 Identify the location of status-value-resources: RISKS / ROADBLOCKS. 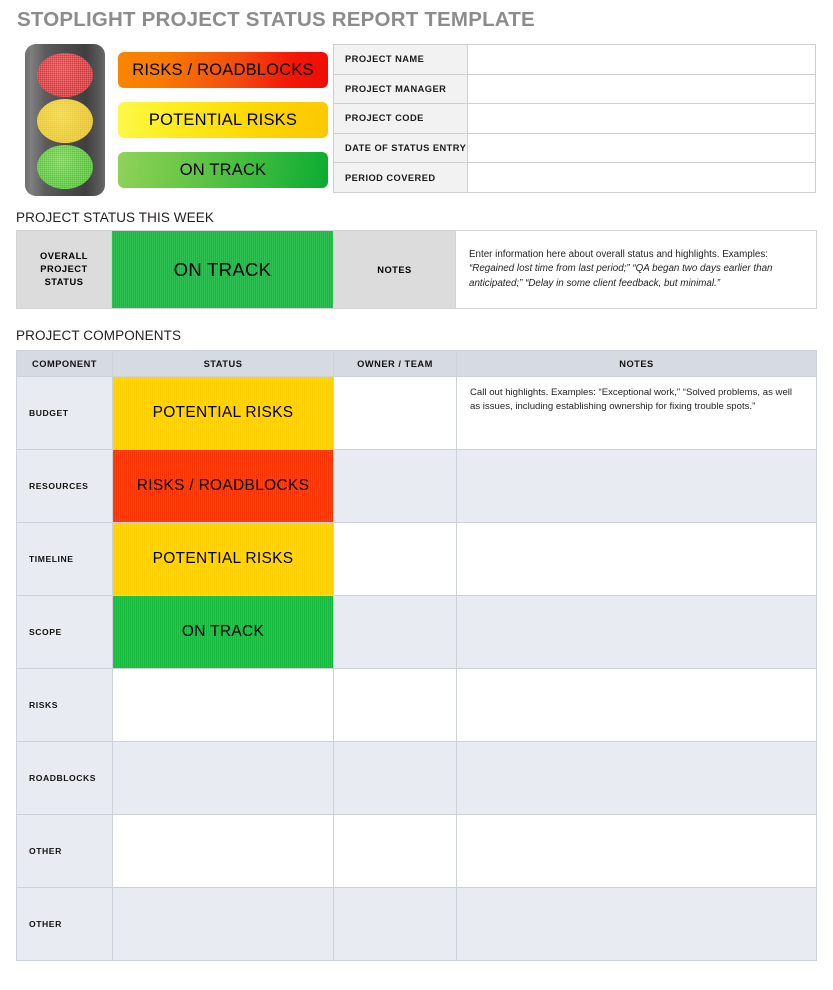
(223, 485).